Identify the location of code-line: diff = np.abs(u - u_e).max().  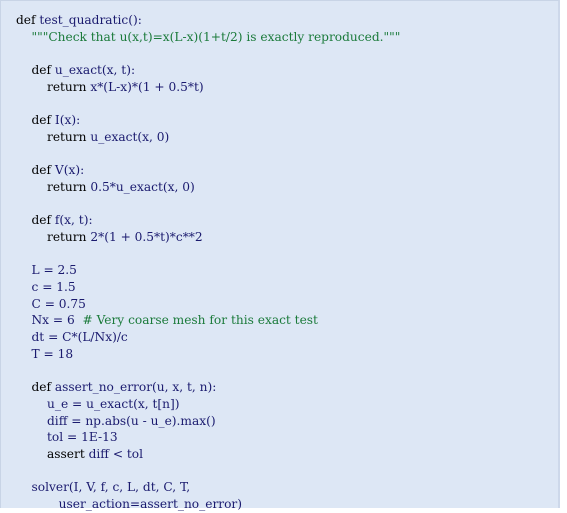
(208, 421).